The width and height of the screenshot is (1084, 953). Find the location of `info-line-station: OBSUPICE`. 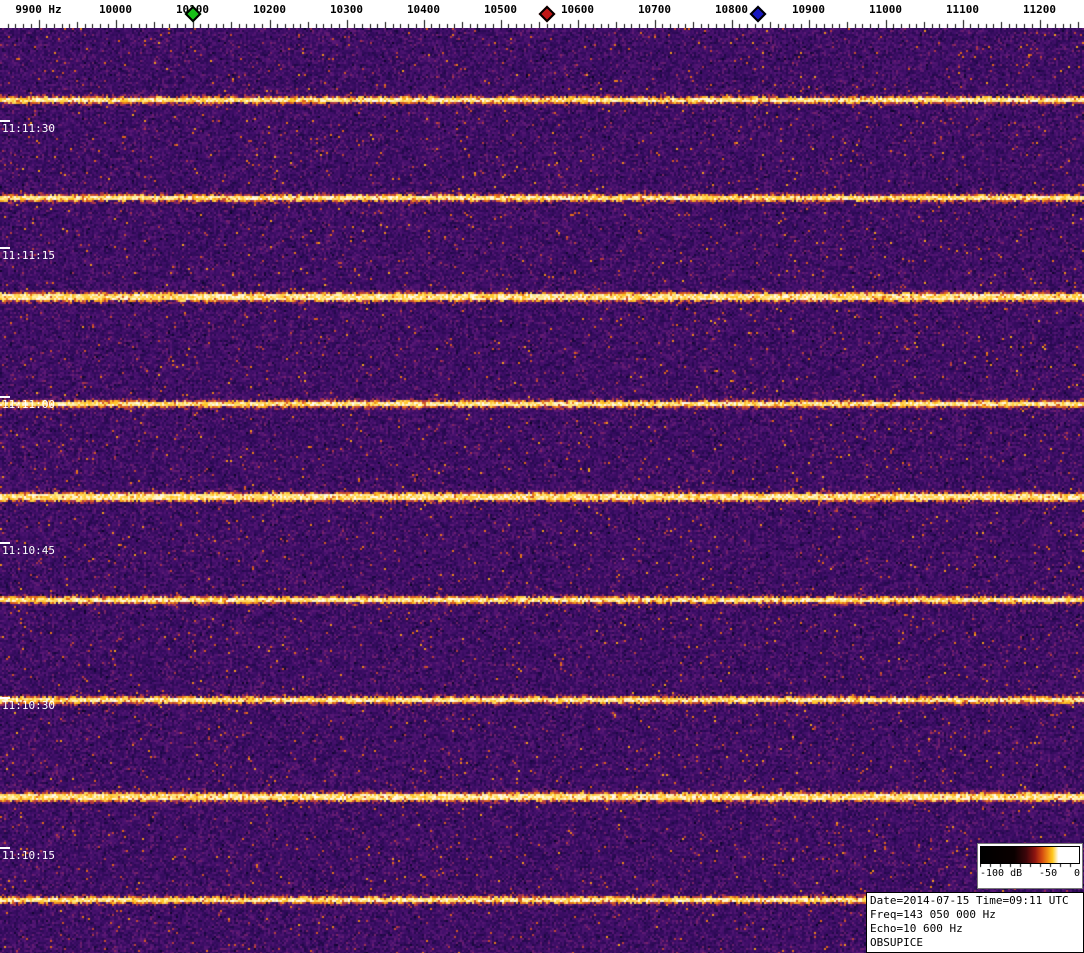

info-line-station: OBSUPICE is located at coordinates (896, 942).